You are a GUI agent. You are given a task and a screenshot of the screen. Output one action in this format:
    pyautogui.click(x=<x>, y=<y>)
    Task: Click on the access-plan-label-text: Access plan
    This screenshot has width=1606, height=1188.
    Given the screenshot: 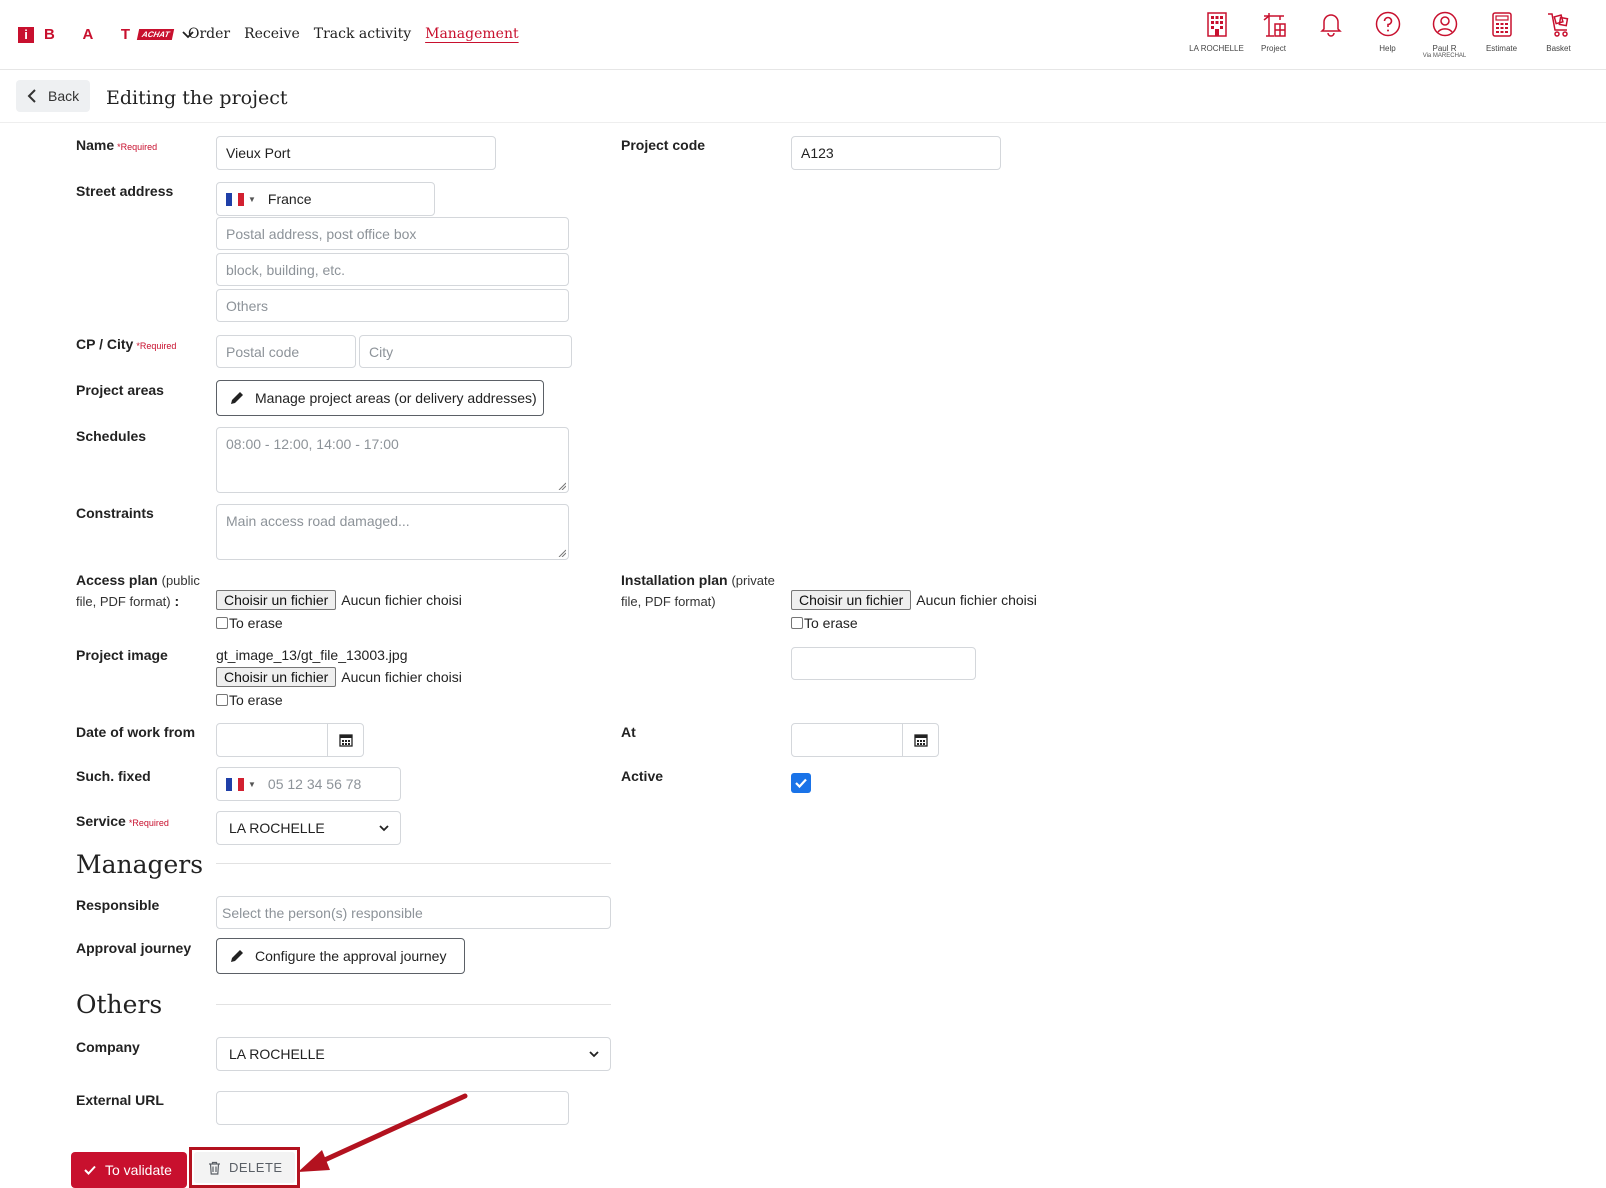 What is the action you would take?
    pyautogui.click(x=117, y=580)
    